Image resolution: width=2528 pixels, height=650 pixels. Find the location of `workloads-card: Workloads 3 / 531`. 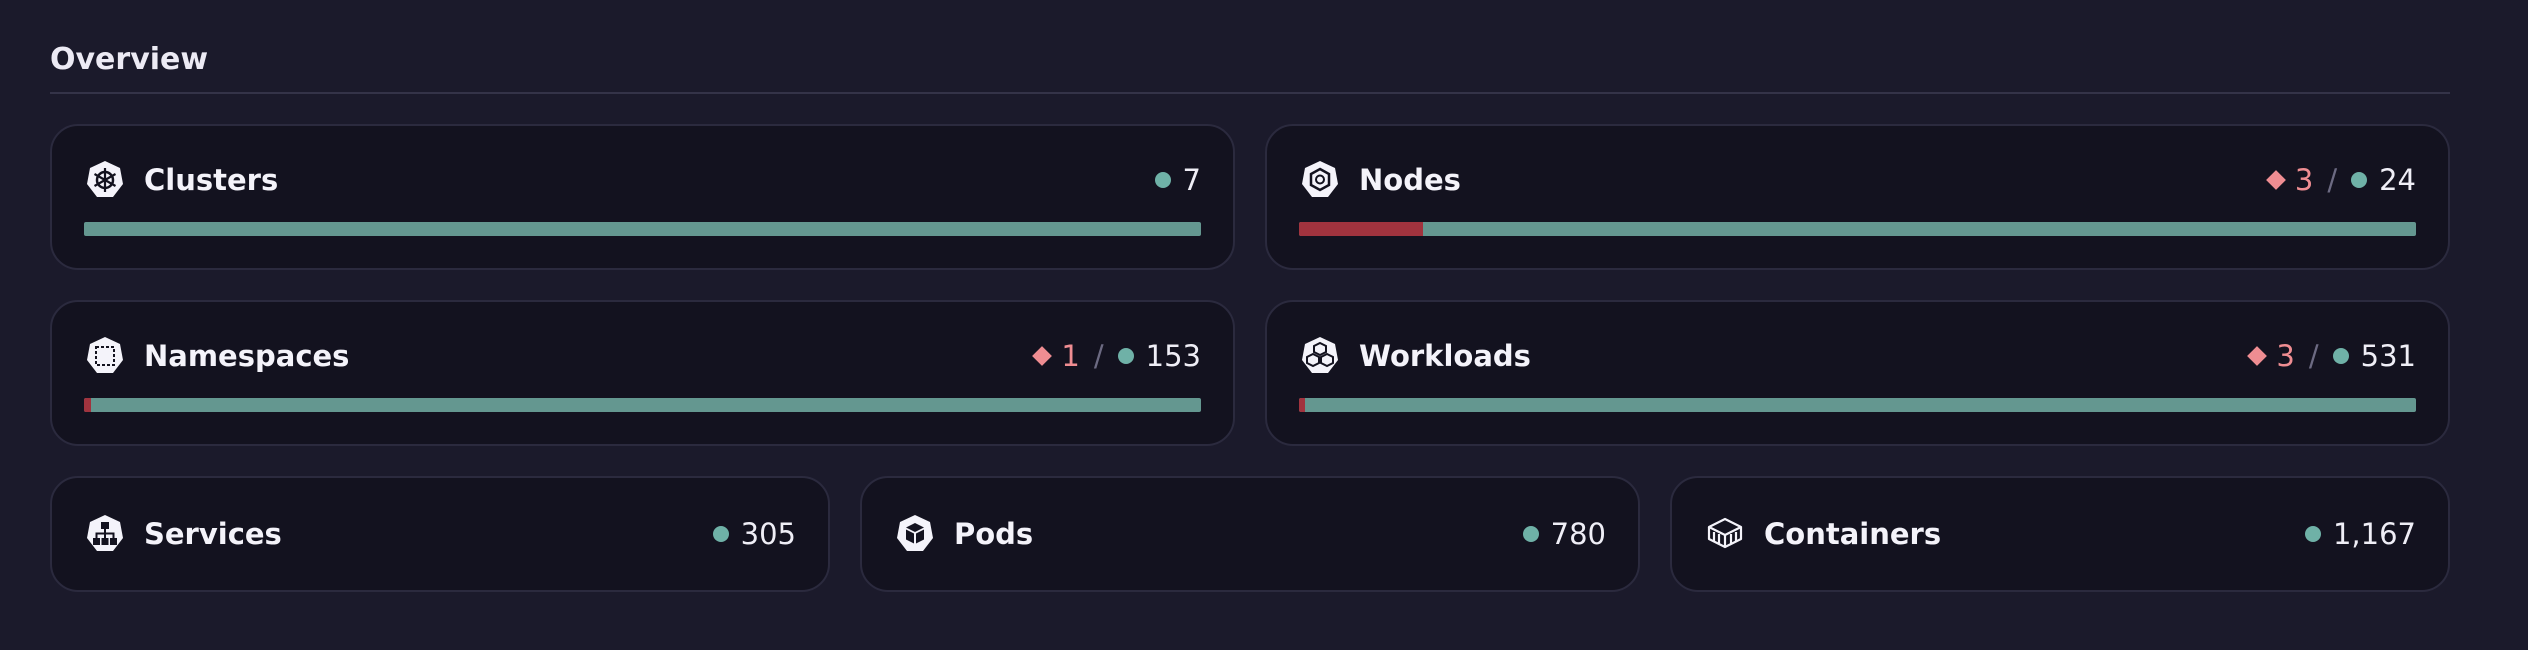

workloads-card: Workloads 3 / 531 is located at coordinates (1857, 373).